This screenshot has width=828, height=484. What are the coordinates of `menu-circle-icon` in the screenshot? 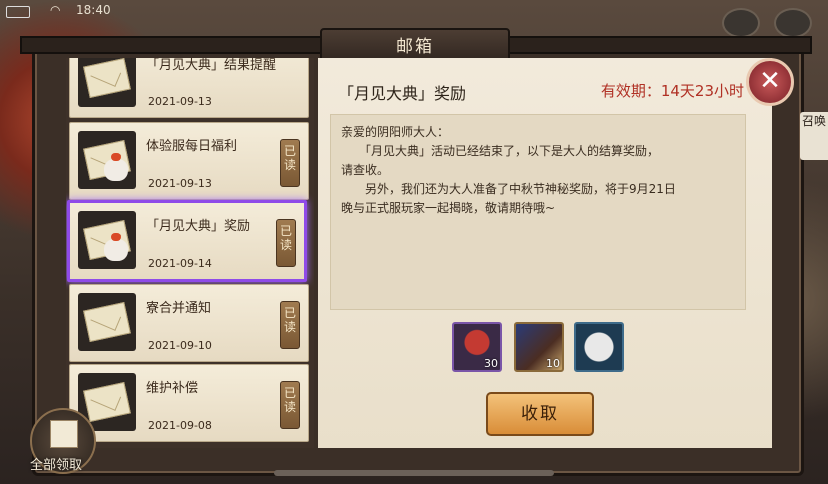 It's located at (741, 23).